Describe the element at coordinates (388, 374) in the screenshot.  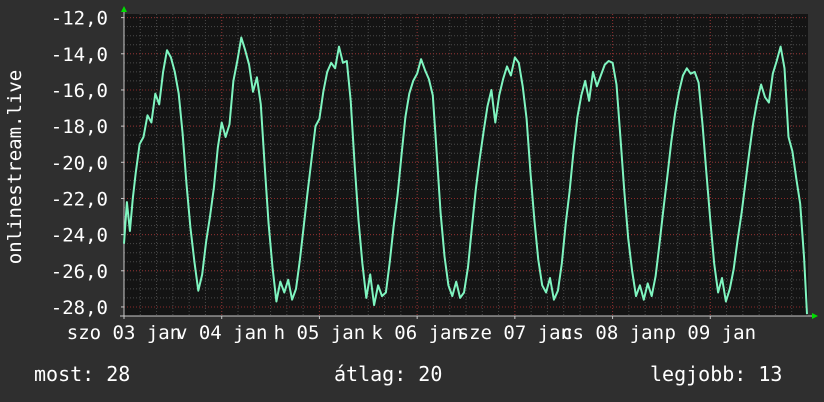
I see `stat-average: átlag: 20` at that location.